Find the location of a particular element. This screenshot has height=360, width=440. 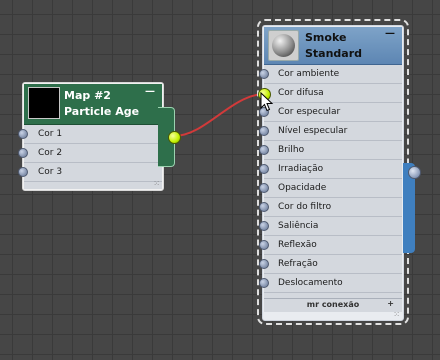

input-label: Brilho is located at coordinates (291, 150).